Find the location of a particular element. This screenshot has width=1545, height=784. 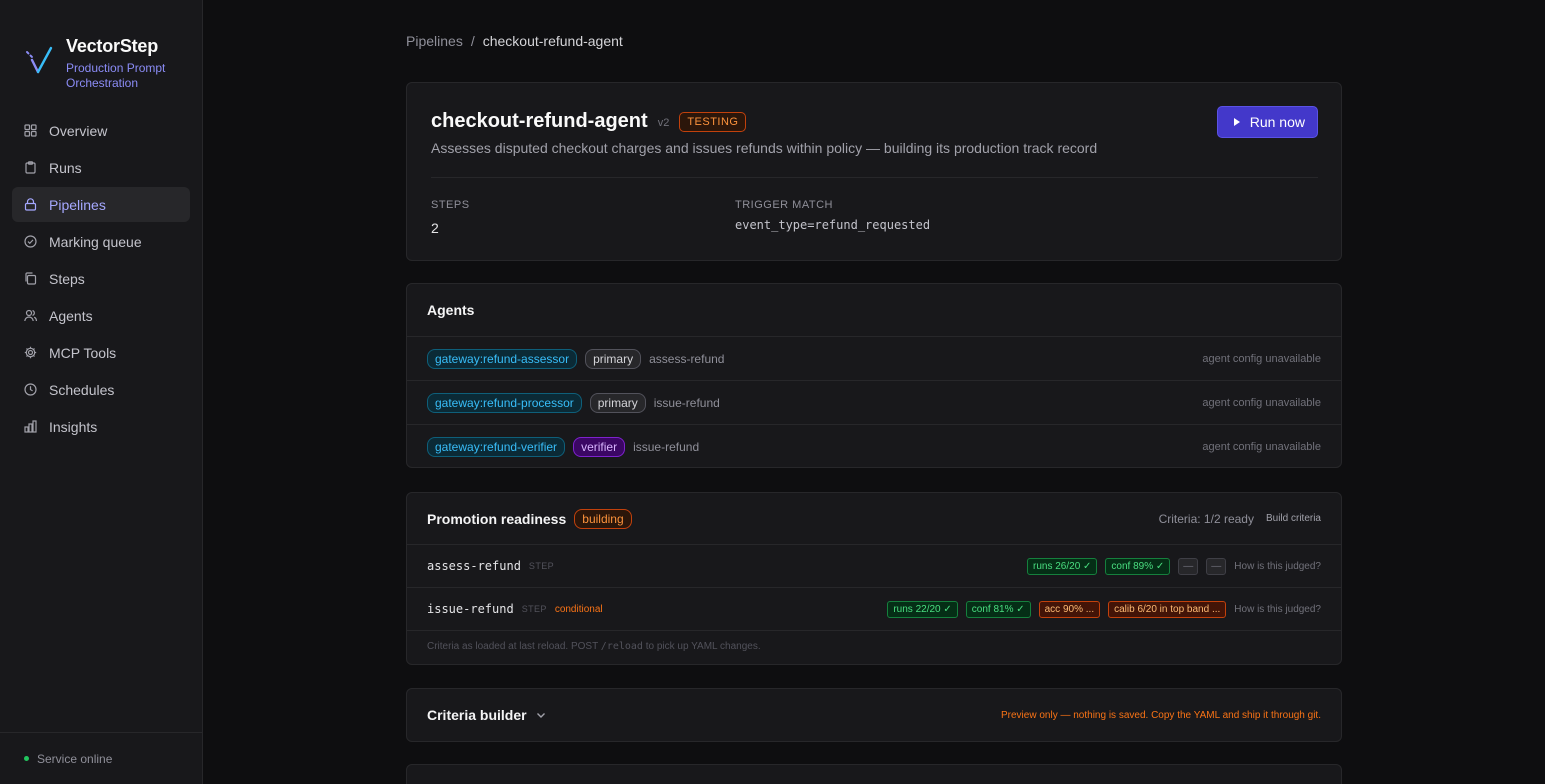

play-icon is located at coordinates (1236, 122).